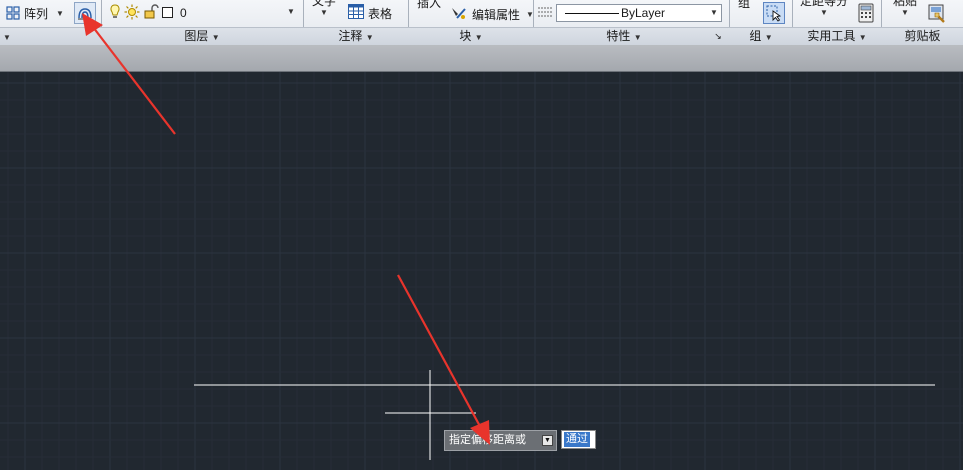  I want to click on unlock-icon, so click(151, 13).